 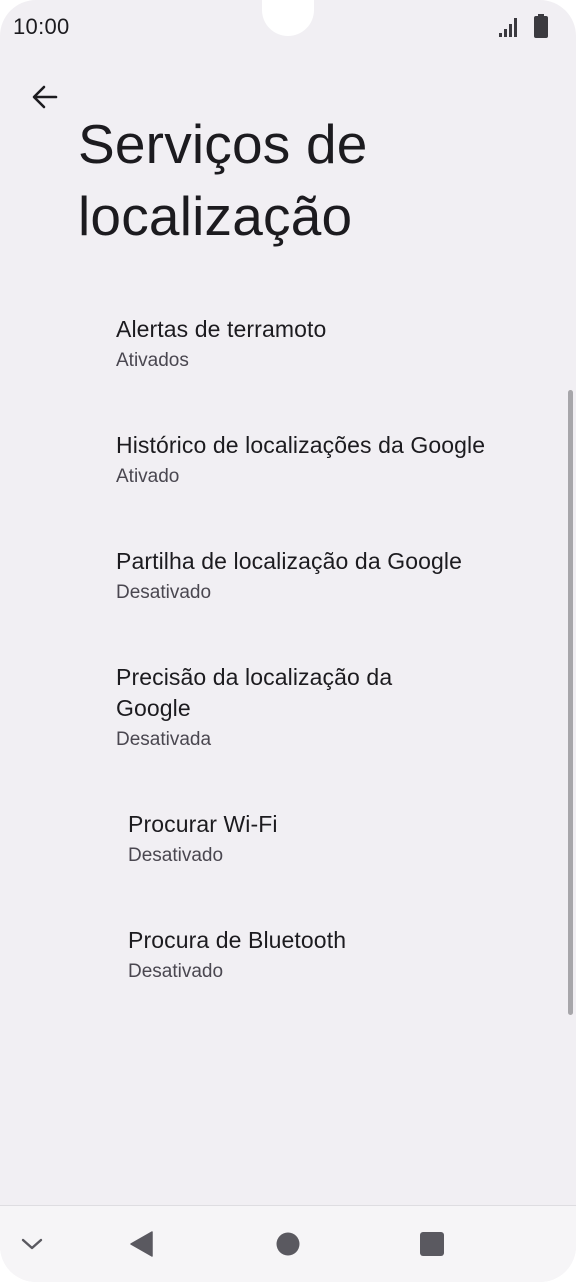 I want to click on battery-icon, so click(x=541, y=26).